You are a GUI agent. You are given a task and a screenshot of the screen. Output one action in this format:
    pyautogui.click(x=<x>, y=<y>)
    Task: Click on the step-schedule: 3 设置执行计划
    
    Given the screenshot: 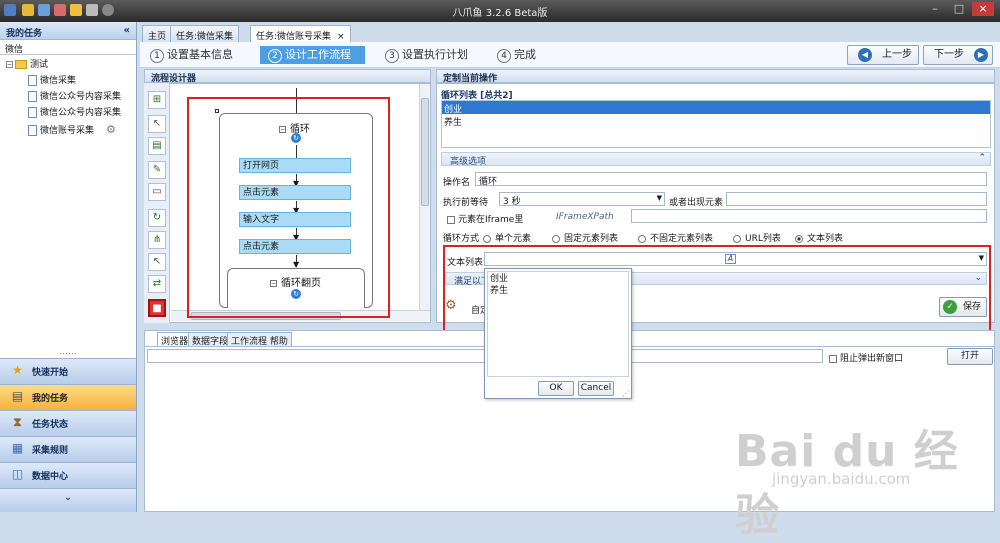 What is the action you would take?
    pyautogui.click(x=426, y=55)
    